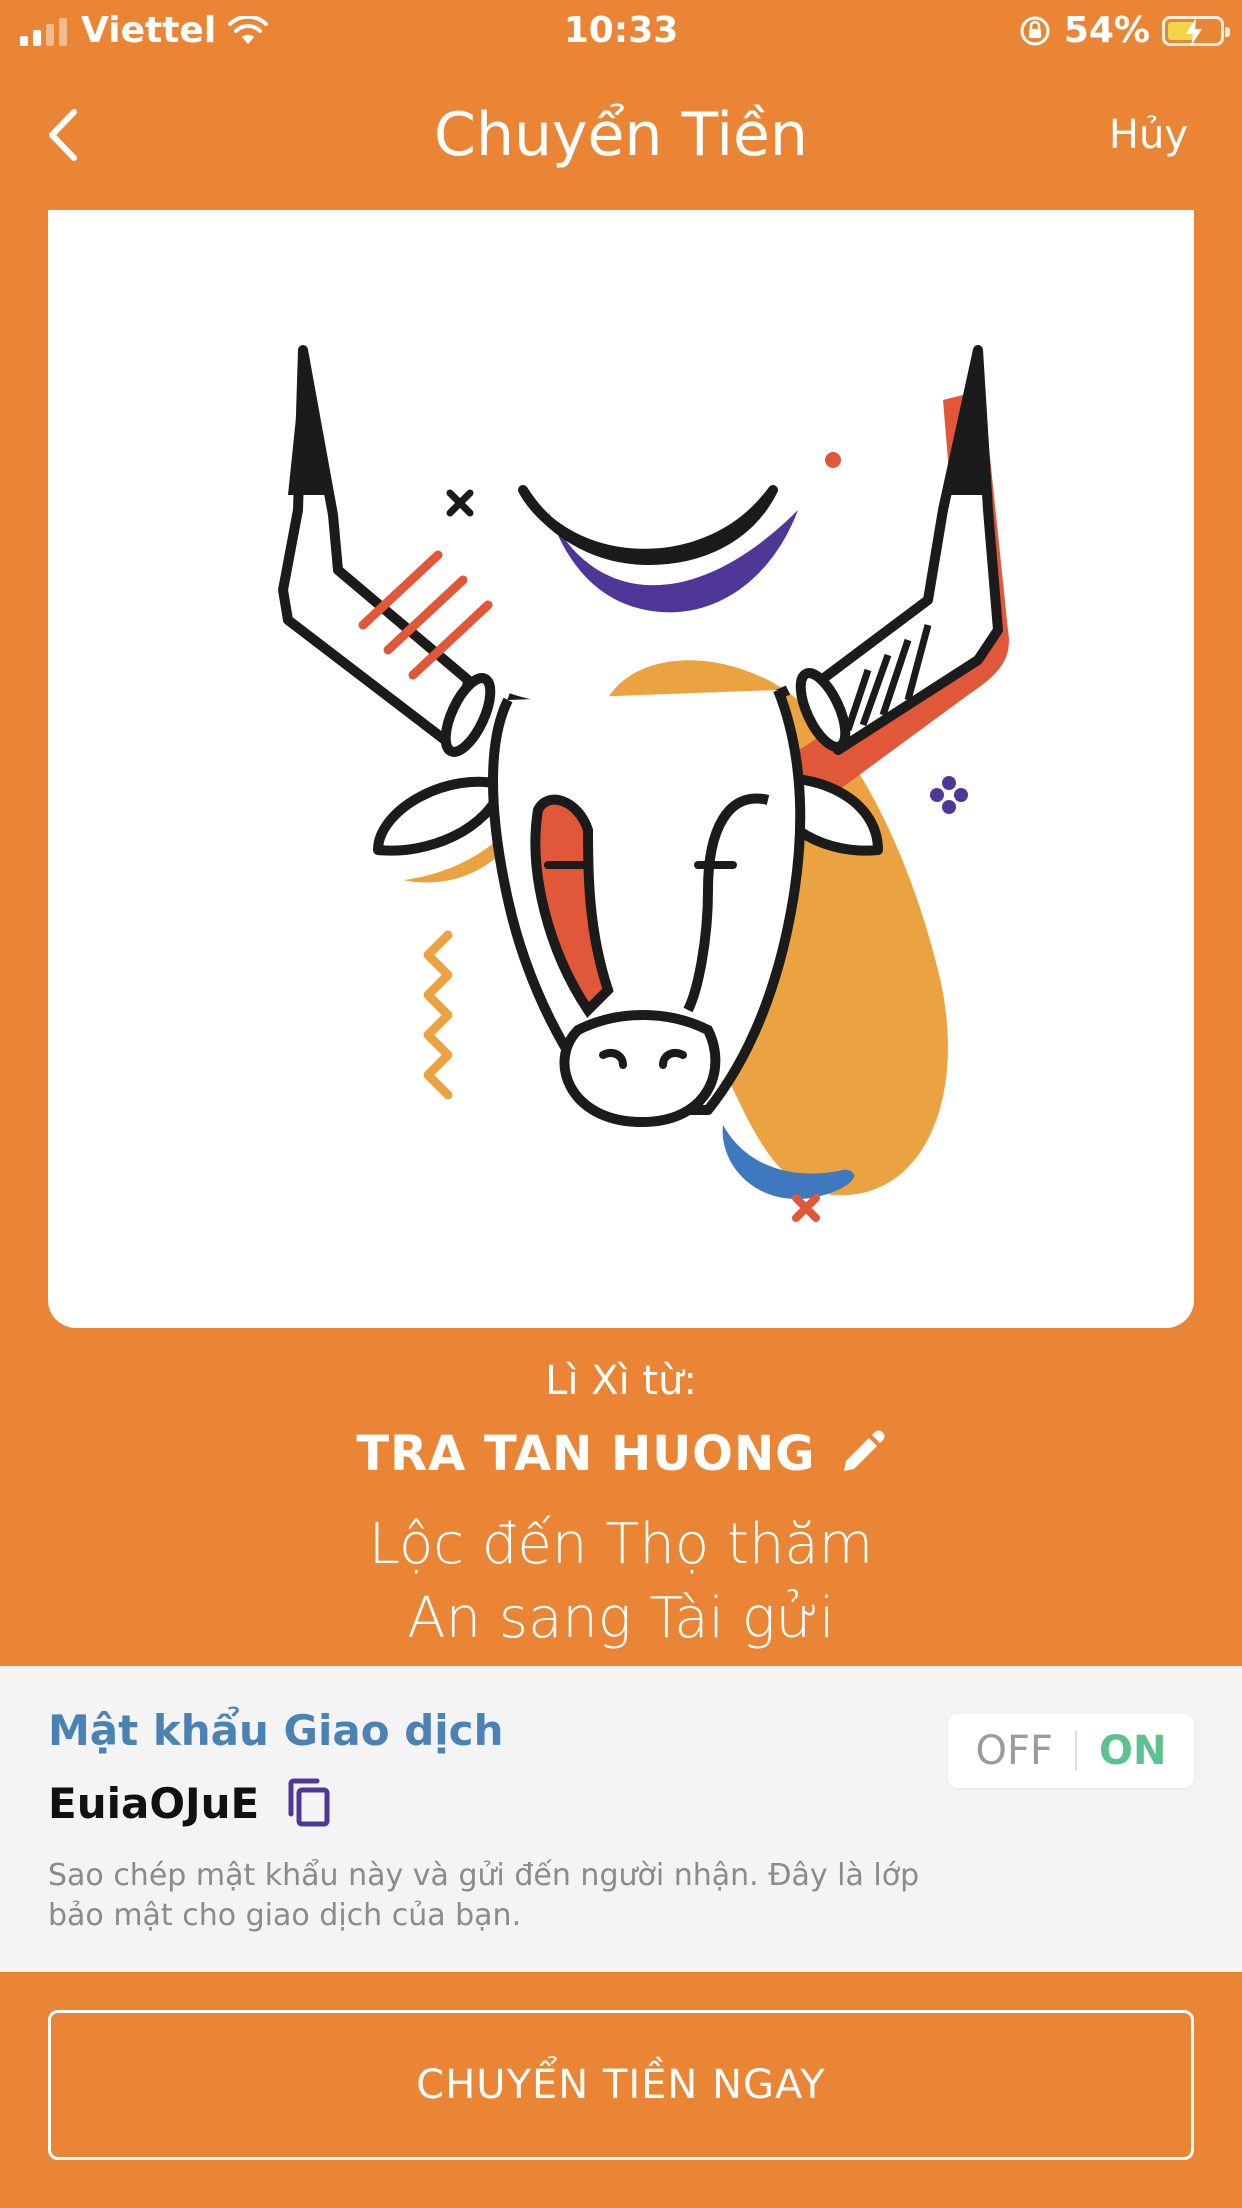 The width and height of the screenshot is (1242, 2208). What do you see at coordinates (1106, 30) in the screenshot?
I see `battery-percent: 54%` at bounding box center [1106, 30].